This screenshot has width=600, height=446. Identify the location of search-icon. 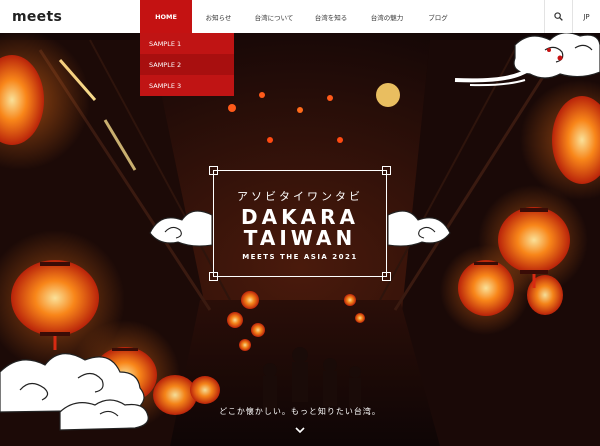
(558, 16).